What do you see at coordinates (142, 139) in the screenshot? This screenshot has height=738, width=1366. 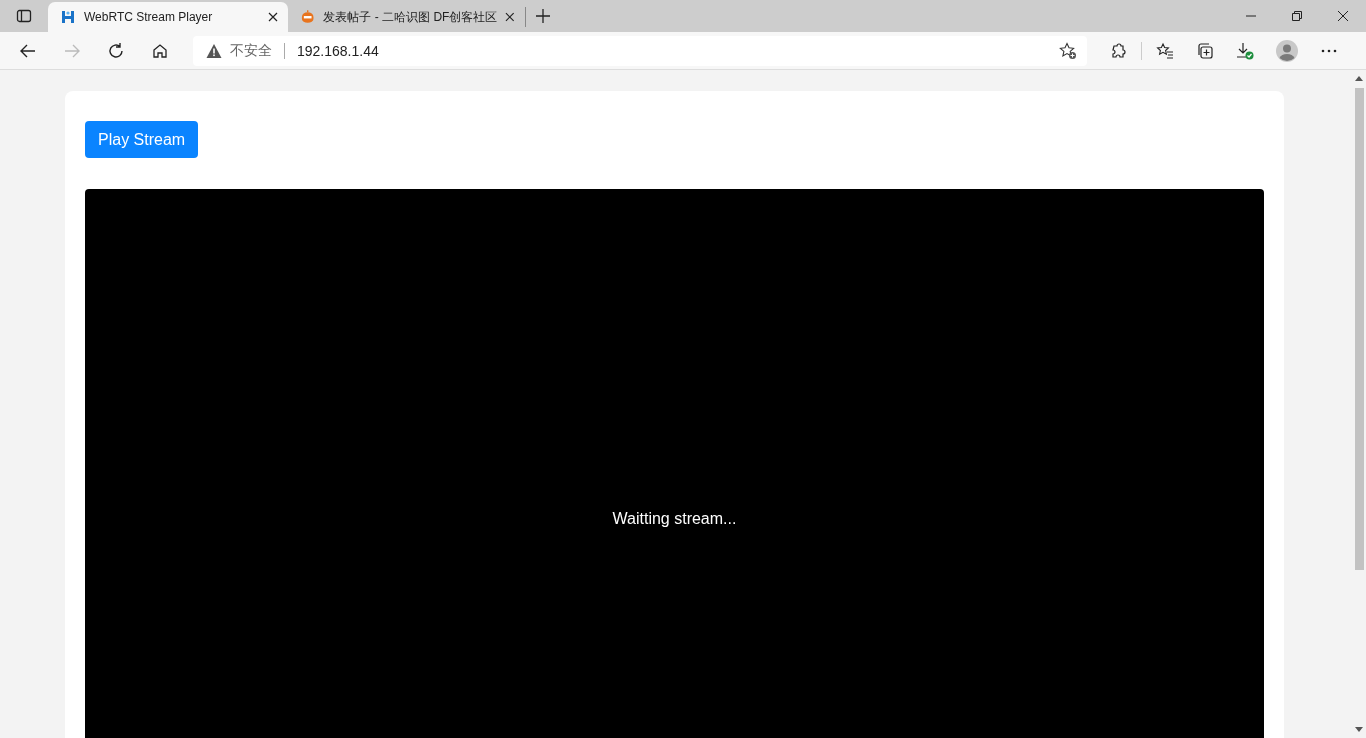 I see `play-stream-button: Play Stream` at bounding box center [142, 139].